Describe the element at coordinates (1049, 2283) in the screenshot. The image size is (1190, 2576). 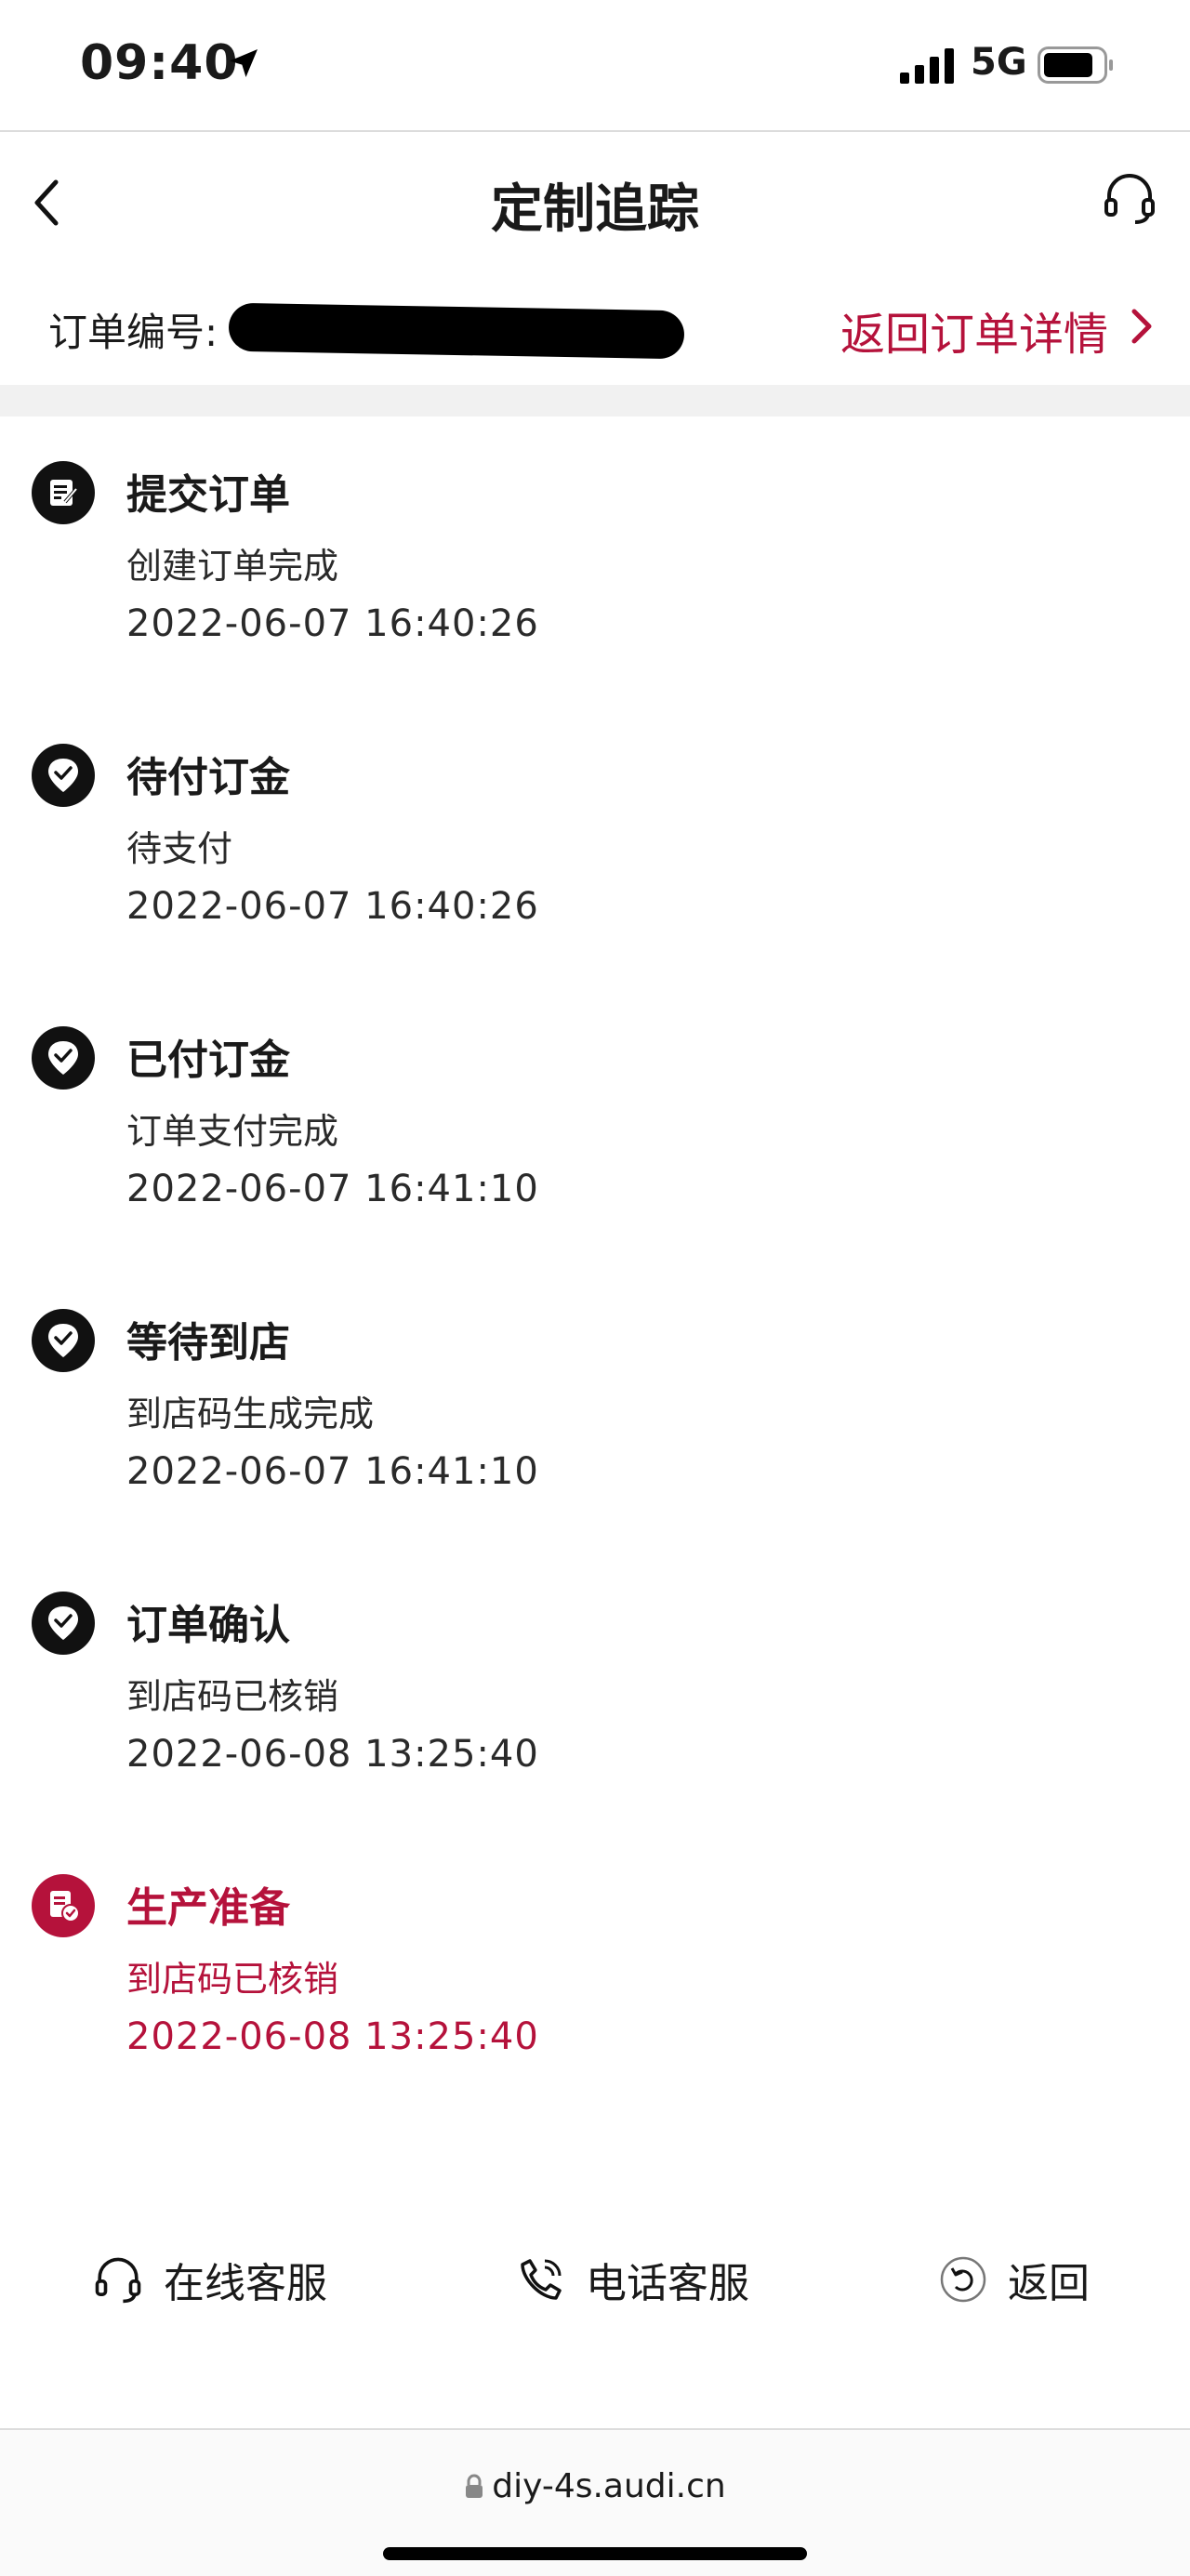
I see `back-action-label: 返回` at that location.